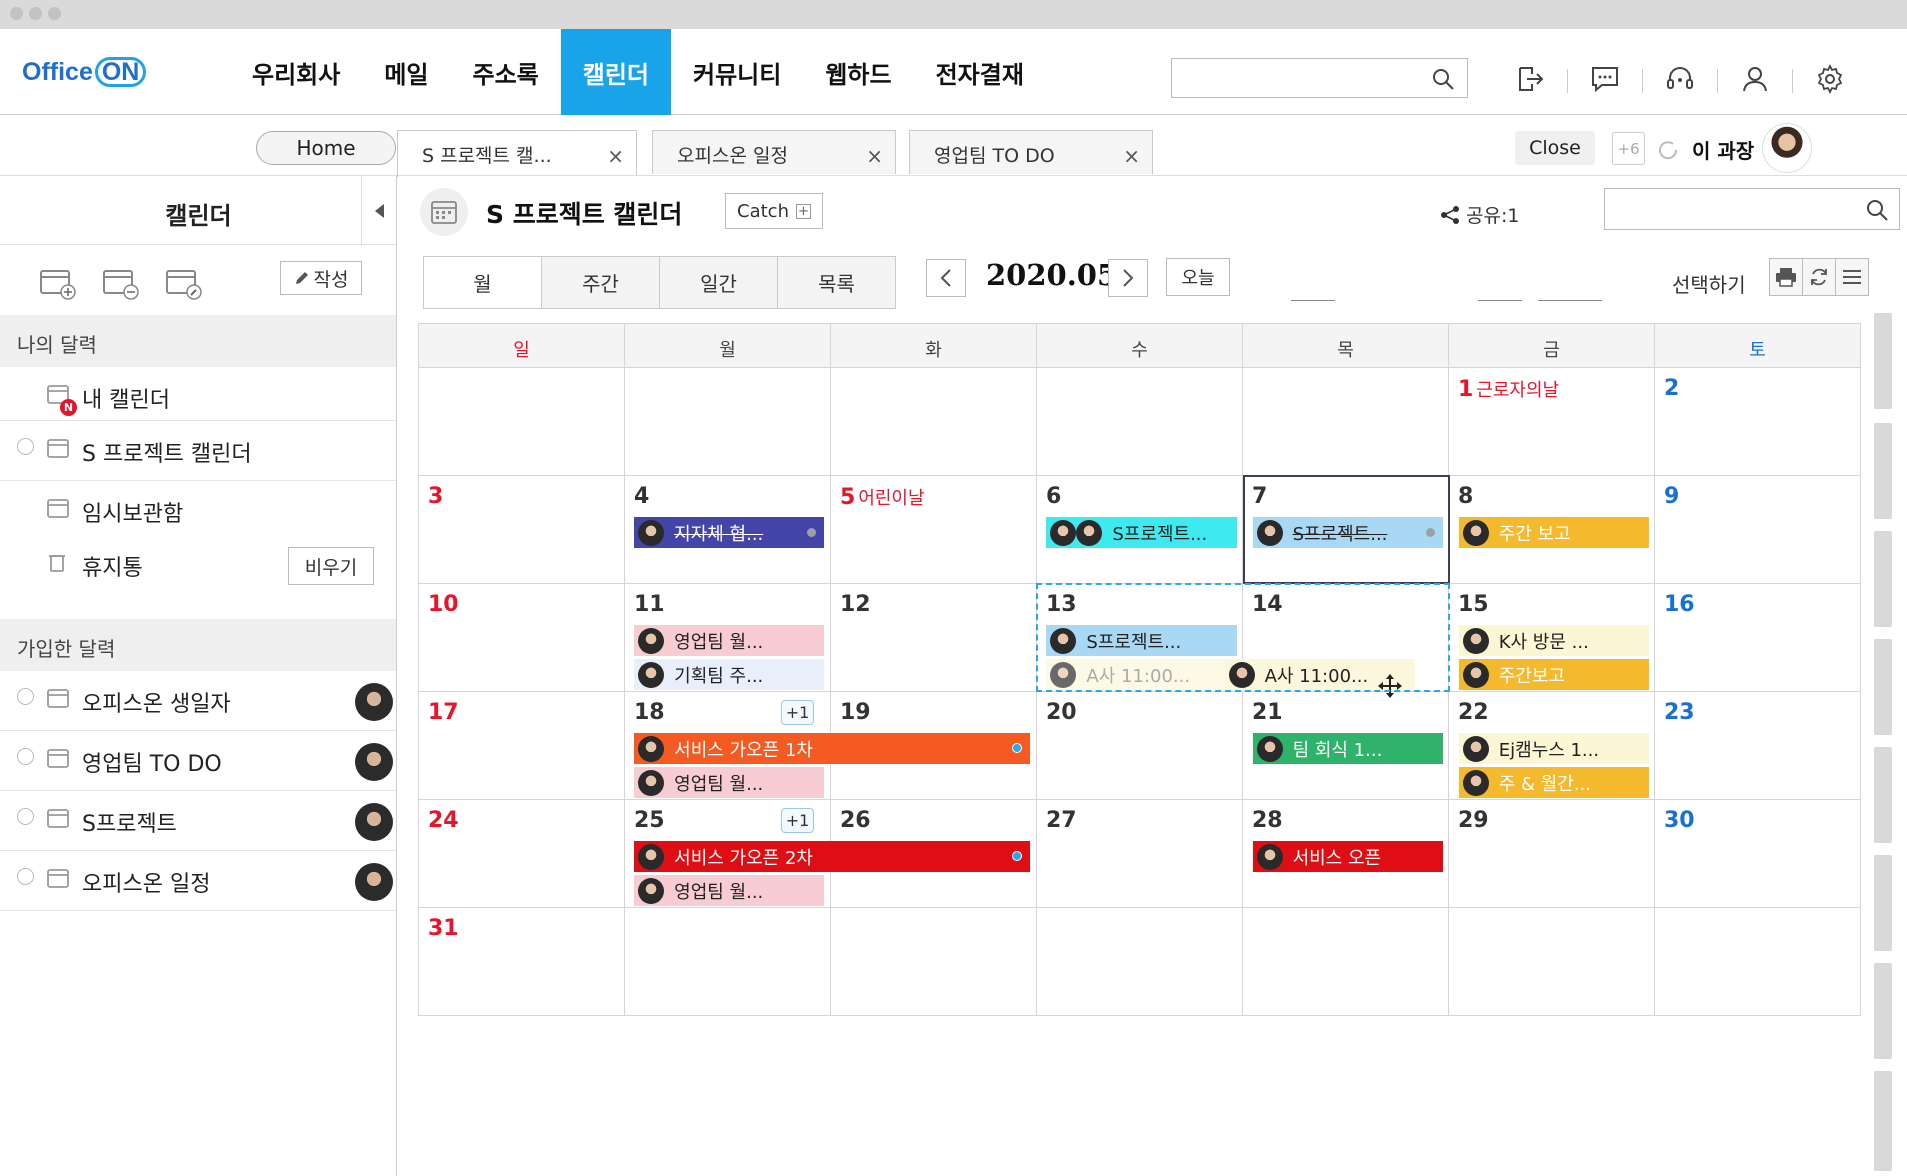 The image size is (1907, 1176). I want to click on day-cell: 27, so click(1140, 854).